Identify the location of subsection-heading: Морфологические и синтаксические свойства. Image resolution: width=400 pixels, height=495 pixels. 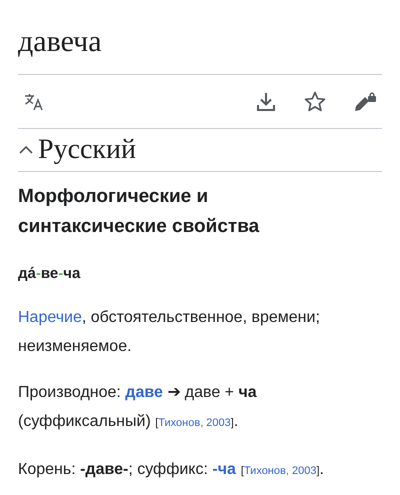
(139, 212).